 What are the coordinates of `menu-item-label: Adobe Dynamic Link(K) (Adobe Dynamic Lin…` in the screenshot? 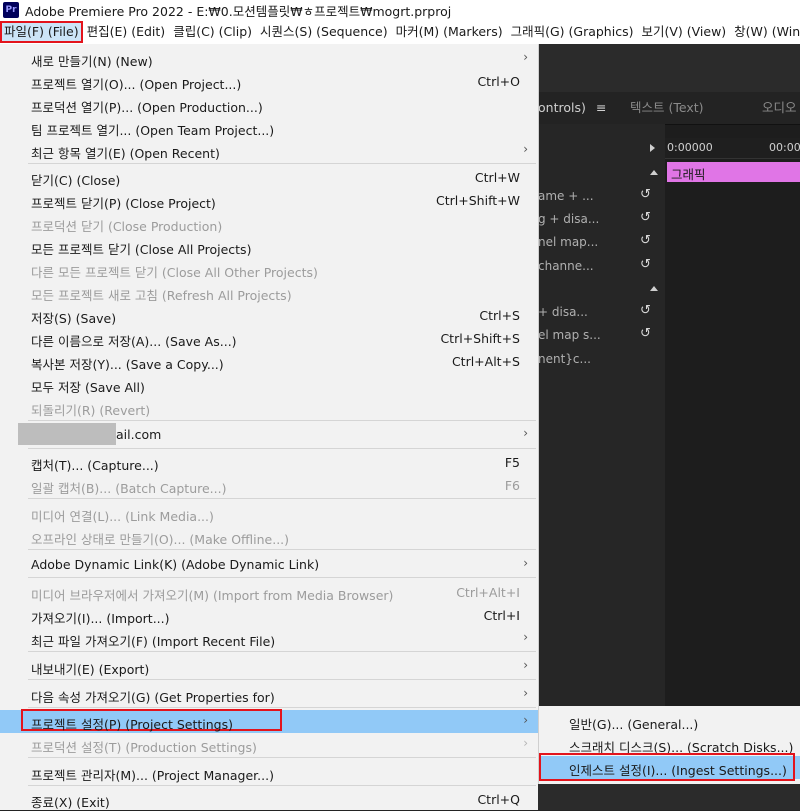 It's located at (175, 564).